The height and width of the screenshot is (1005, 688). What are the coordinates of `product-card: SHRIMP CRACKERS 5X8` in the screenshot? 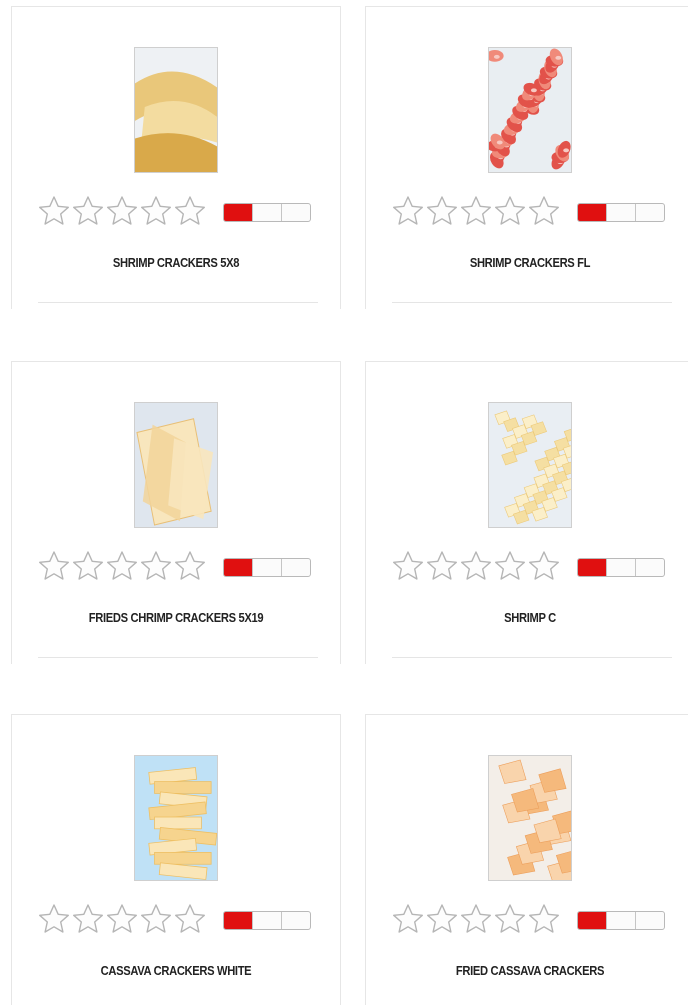 It's located at (176, 157).